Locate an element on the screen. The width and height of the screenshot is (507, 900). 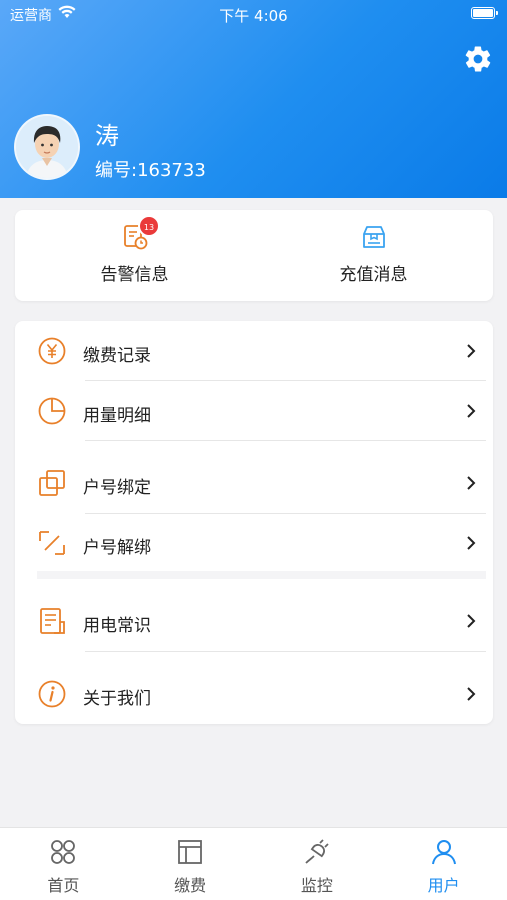
menu-item-account-binding: 户号绑定 is located at coordinates (254, 483).